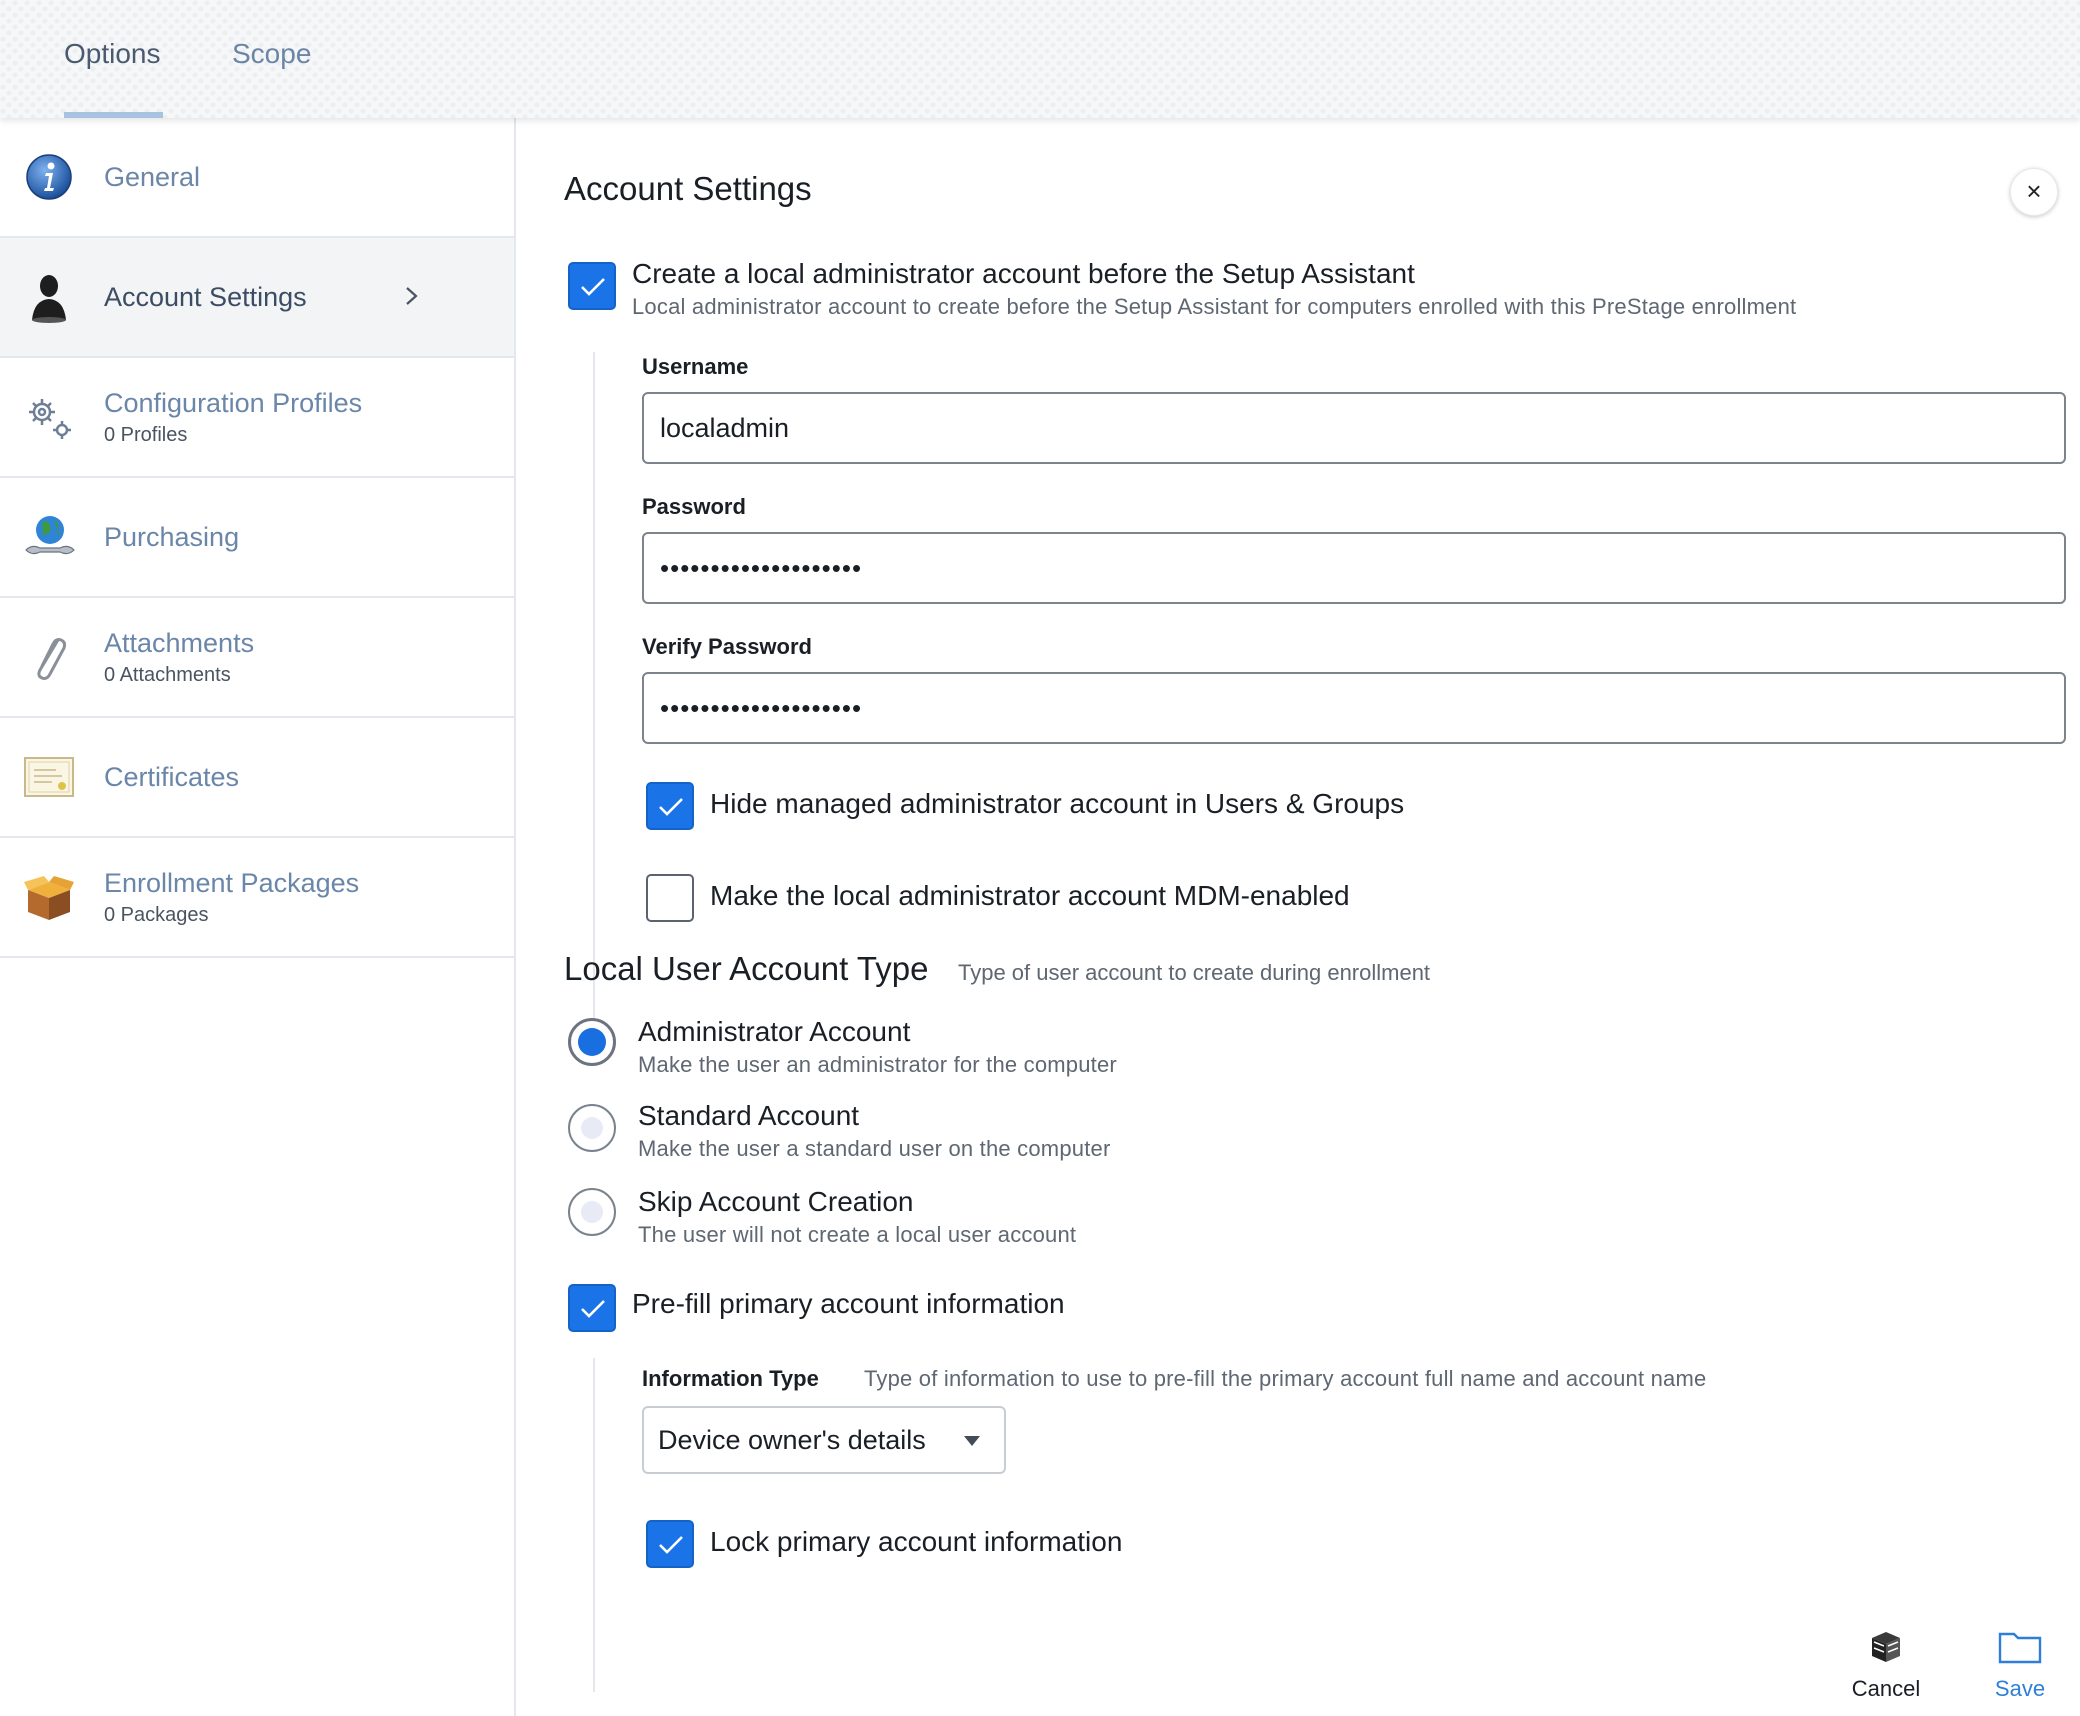 The height and width of the screenshot is (1716, 2080). I want to click on verify-password-input: ••••••••••••••••••••, so click(1354, 708).